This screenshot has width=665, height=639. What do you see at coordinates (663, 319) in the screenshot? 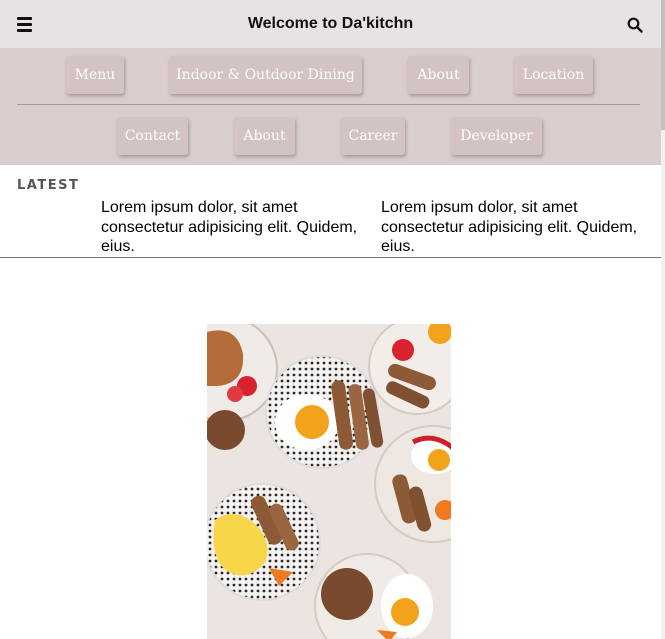
I see `vertical-scrollbar` at bounding box center [663, 319].